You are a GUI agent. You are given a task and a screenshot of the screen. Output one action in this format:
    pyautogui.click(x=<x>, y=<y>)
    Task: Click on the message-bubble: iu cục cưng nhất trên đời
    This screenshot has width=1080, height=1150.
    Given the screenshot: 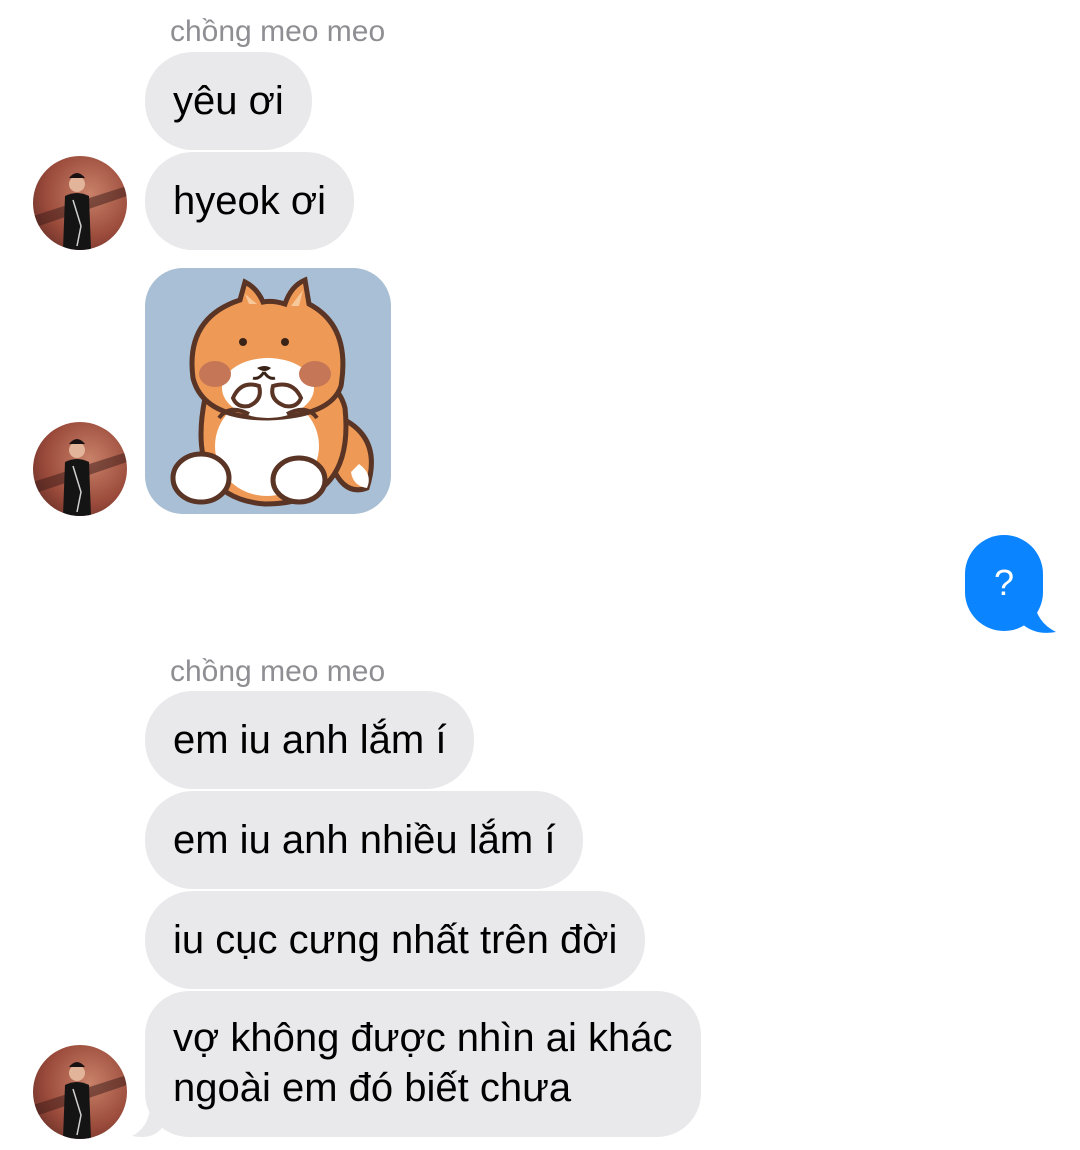 What is the action you would take?
    pyautogui.click(x=395, y=940)
    